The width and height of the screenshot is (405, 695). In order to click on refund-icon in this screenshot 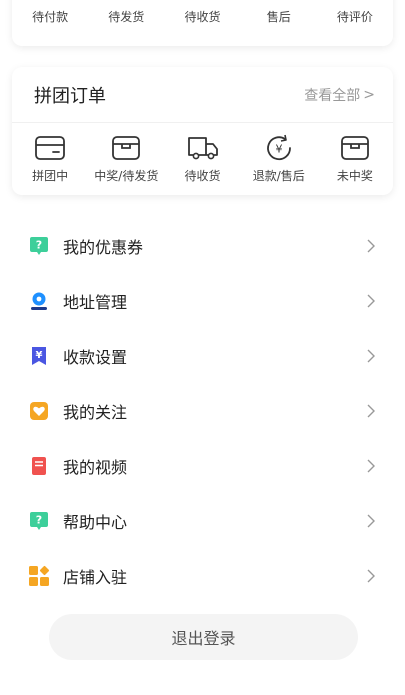, I will do `click(279, 2)`.